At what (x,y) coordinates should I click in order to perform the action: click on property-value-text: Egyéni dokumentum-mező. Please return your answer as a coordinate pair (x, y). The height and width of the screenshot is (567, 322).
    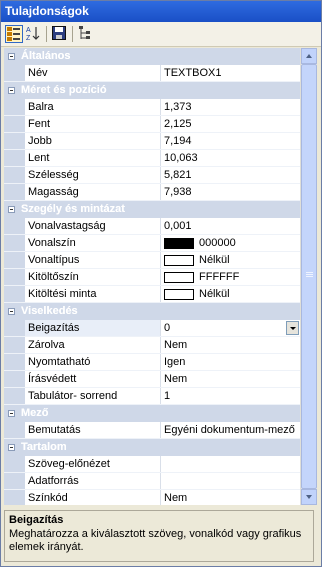
    Looking at the image, I should click on (229, 430).